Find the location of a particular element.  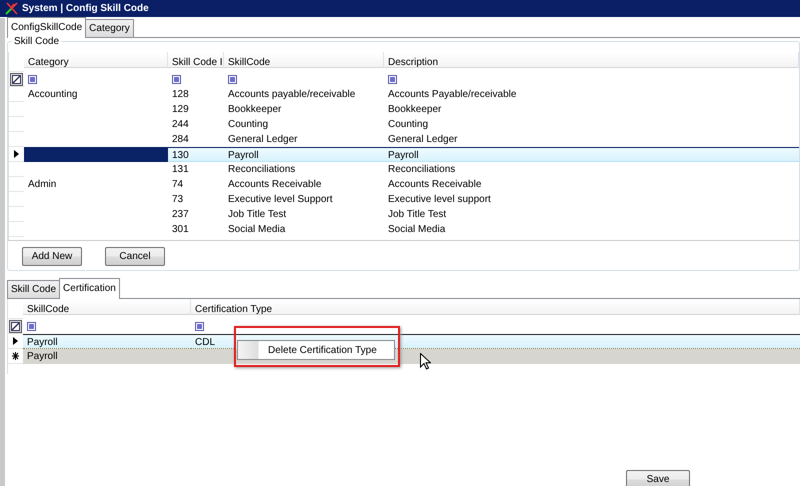

table-cell-text: 284 is located at coordinates (180, 140).